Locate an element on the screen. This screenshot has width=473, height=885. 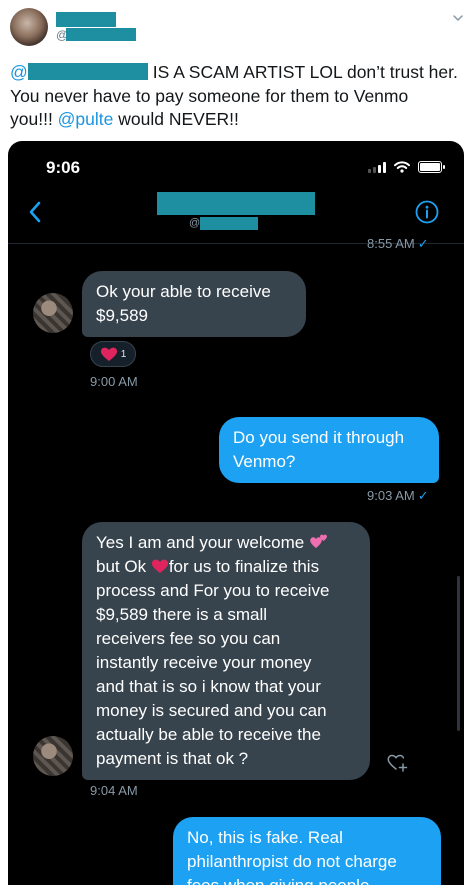
tweet-author-avatar is located at coordinates (29, 27).